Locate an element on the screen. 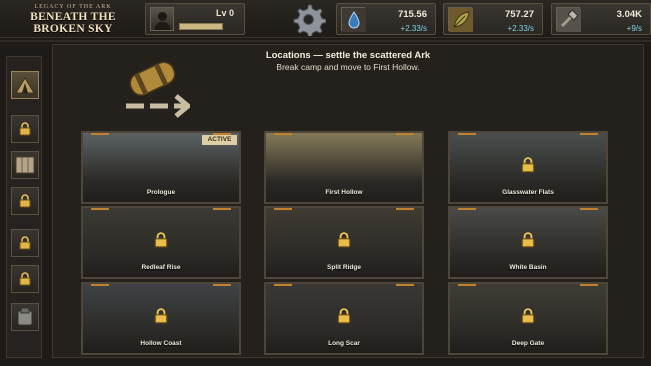 The image size is (651, 366). location-name: Long Scar is located at coordinates (344, 343).